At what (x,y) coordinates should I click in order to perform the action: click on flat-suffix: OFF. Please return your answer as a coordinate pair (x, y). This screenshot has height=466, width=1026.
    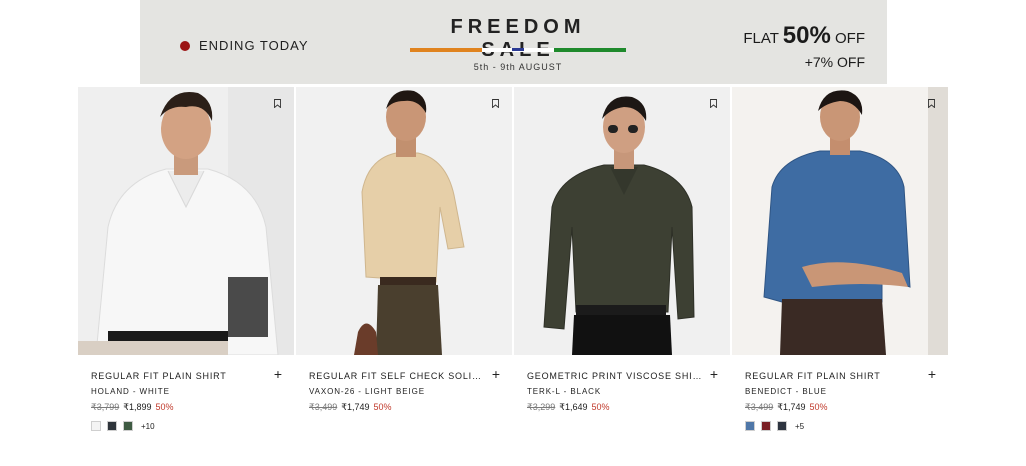
    Looking at the image, I should click on (847, 38).